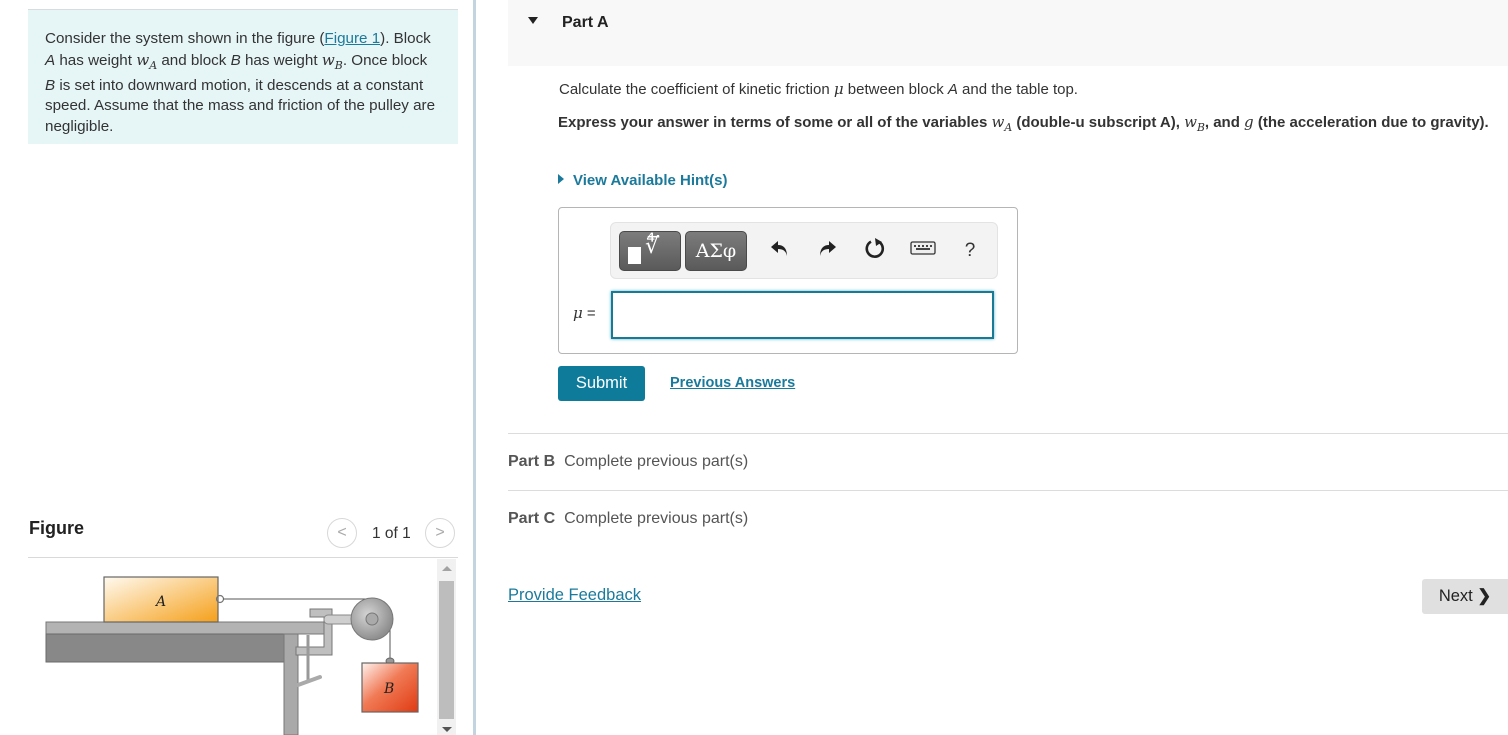  Describe the element at coordinates (446, 650) in the screenshot. I see `scrollbar-thumb` at that location.